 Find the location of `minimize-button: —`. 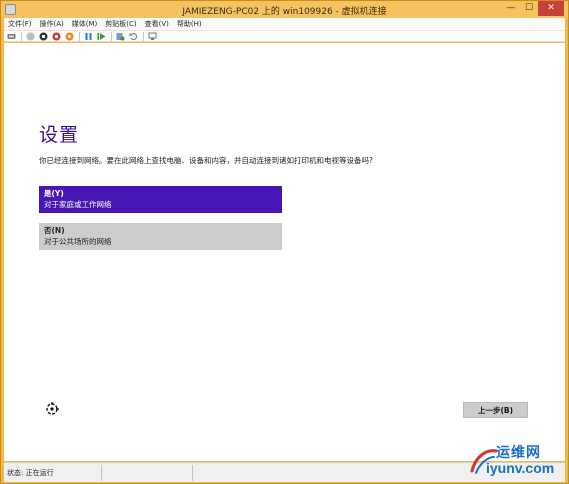

minimize-button: — is located at coordinates (511, 8).